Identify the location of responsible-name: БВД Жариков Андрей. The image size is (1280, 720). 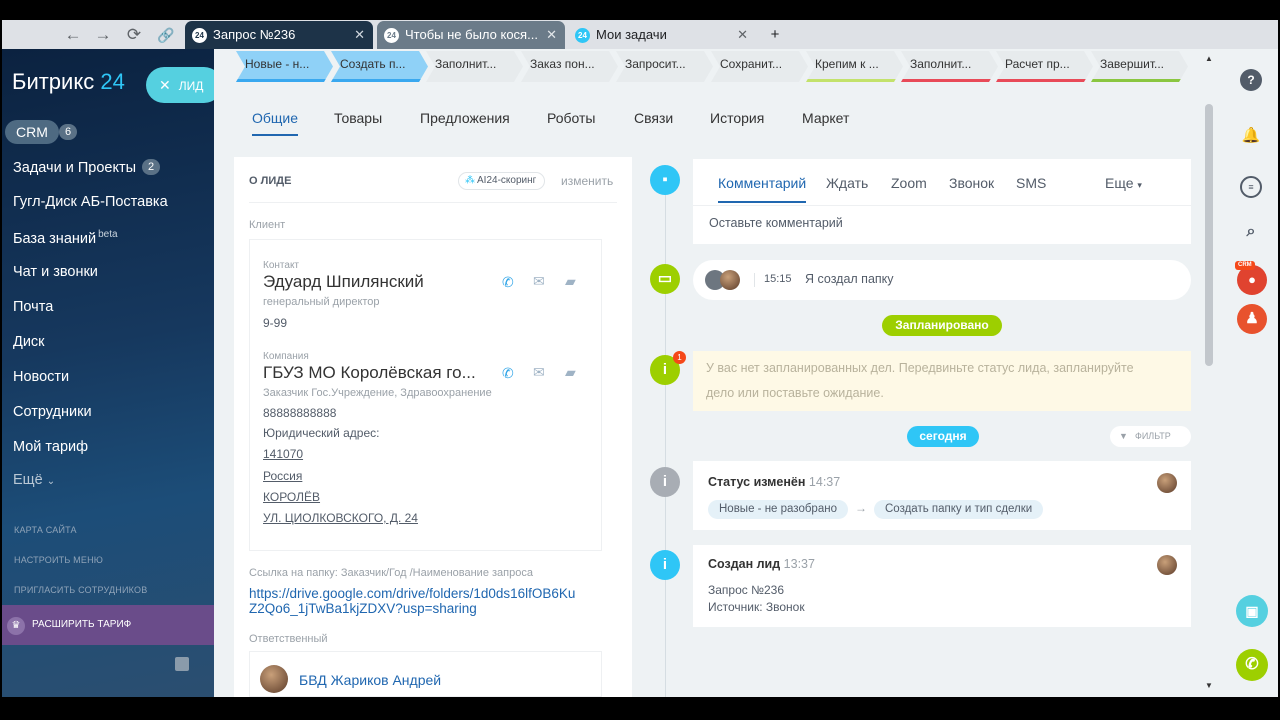
(370, 680).